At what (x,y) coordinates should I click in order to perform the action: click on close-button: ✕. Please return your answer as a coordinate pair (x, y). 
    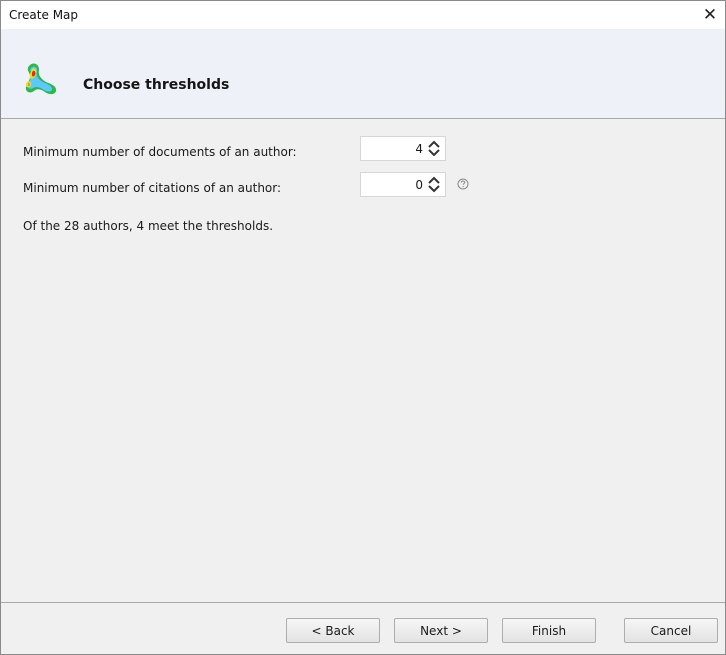
    Looking at the image, I should click on (710, 15).